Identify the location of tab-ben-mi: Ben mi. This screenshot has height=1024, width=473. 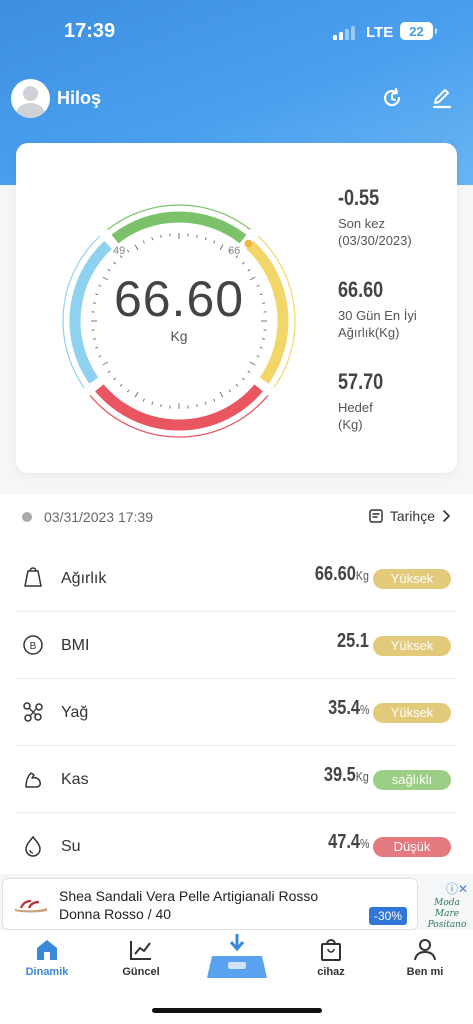
(425, 958).